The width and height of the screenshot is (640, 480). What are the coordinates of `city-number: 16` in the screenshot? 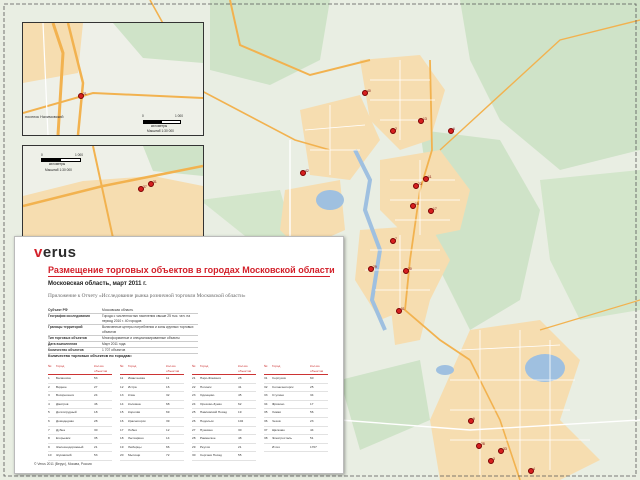 It's located at (122, 420).